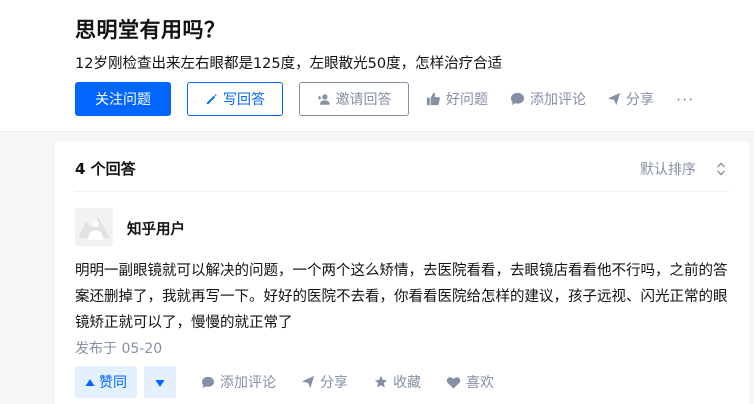  I want to click on invite-answer-label: 邀请回答, so click(363, 100).